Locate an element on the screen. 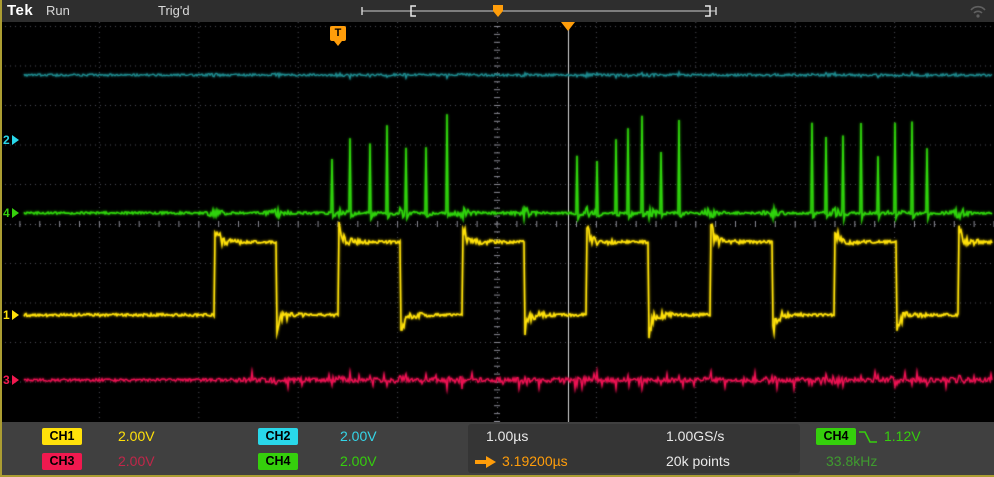  ch4-badge: CH4 is located at coordinates (278, 461).